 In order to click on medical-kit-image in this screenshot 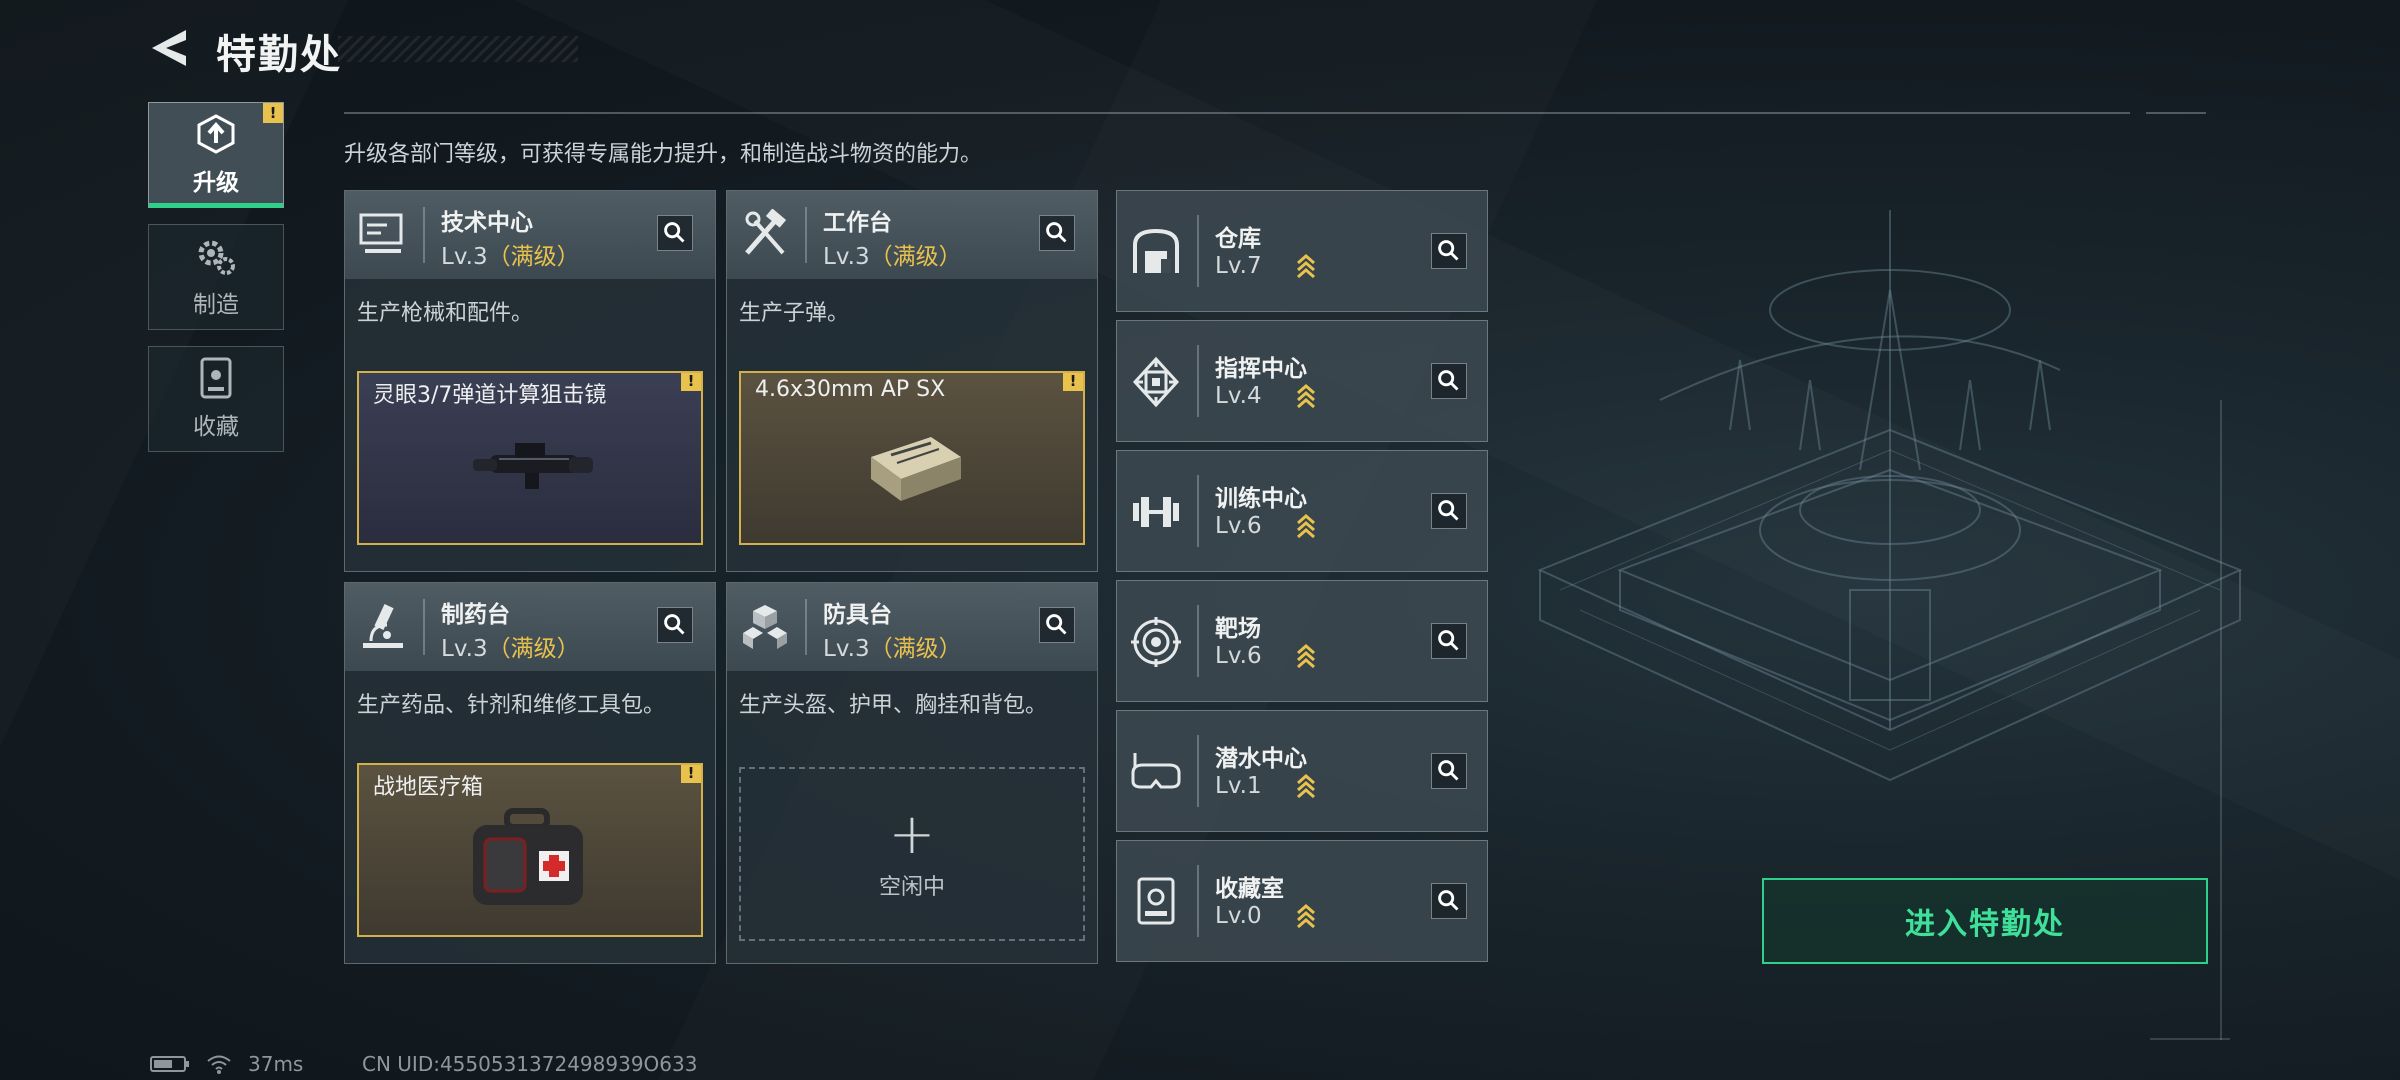, I will do `click(528, 856)`.